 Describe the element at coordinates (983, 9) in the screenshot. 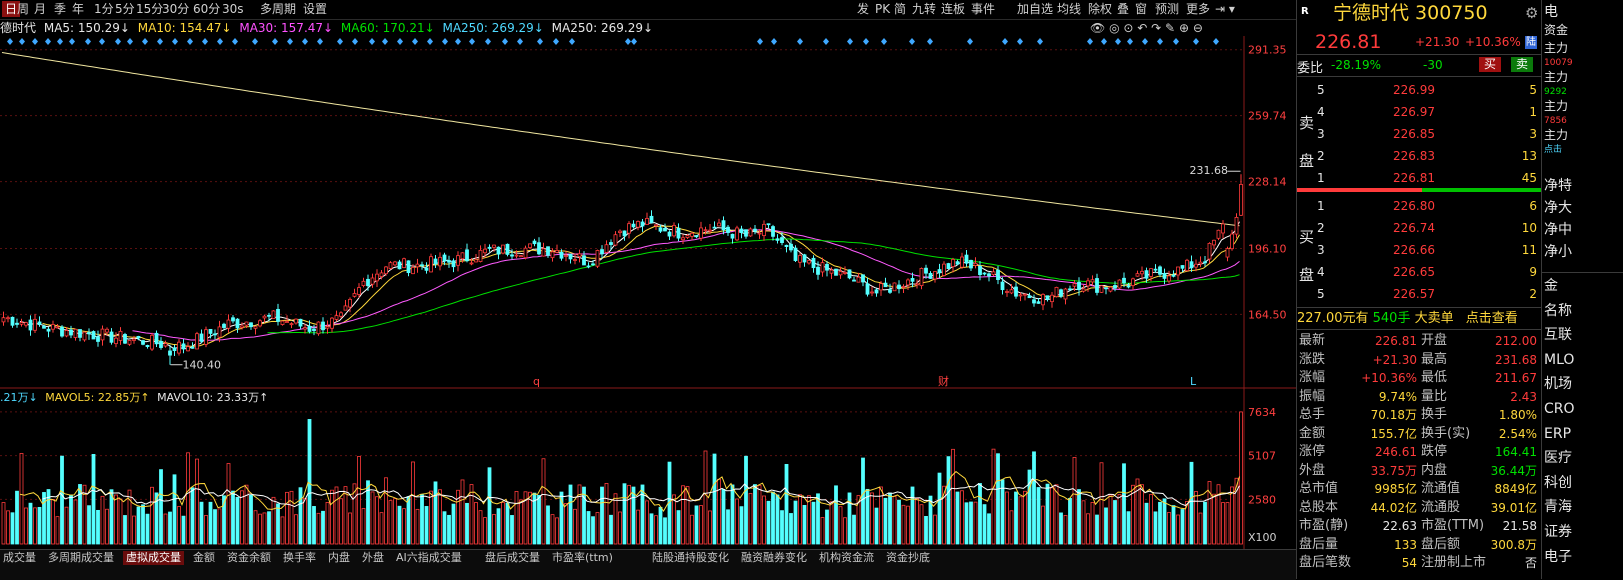

I see `toolbar-right-5: 事件` at that location.